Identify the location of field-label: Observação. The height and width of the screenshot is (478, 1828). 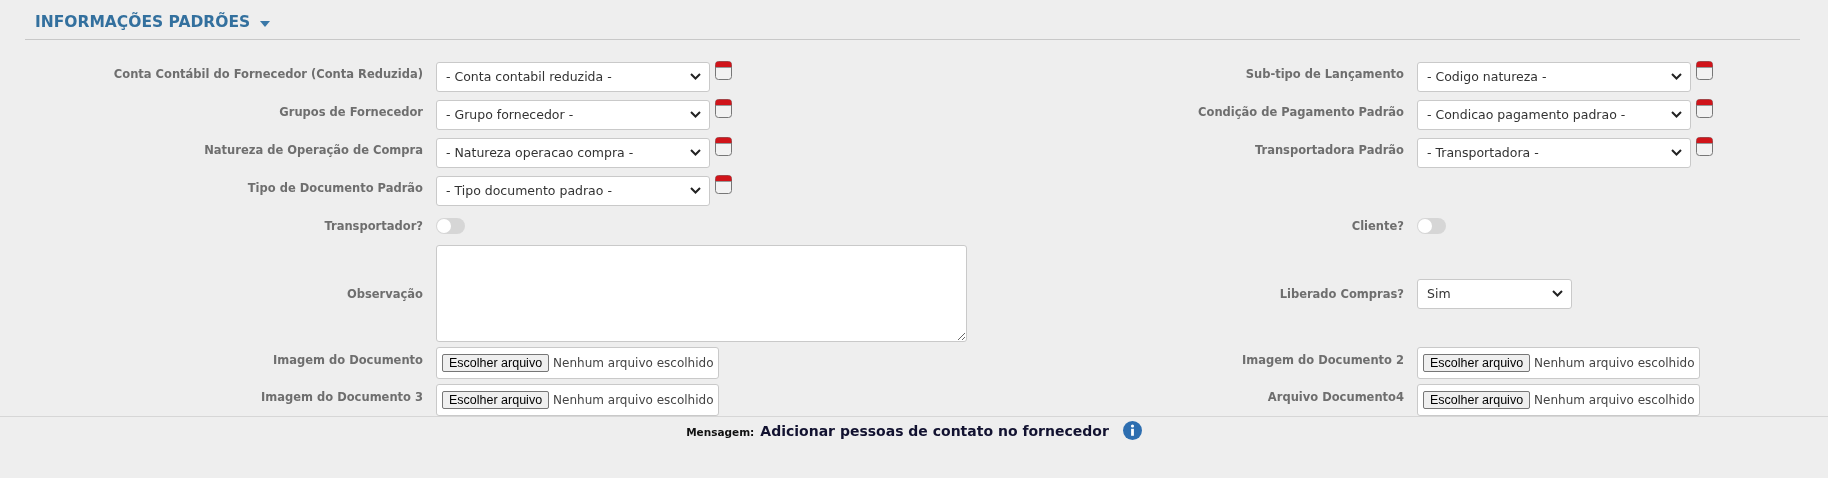
(384, 293).